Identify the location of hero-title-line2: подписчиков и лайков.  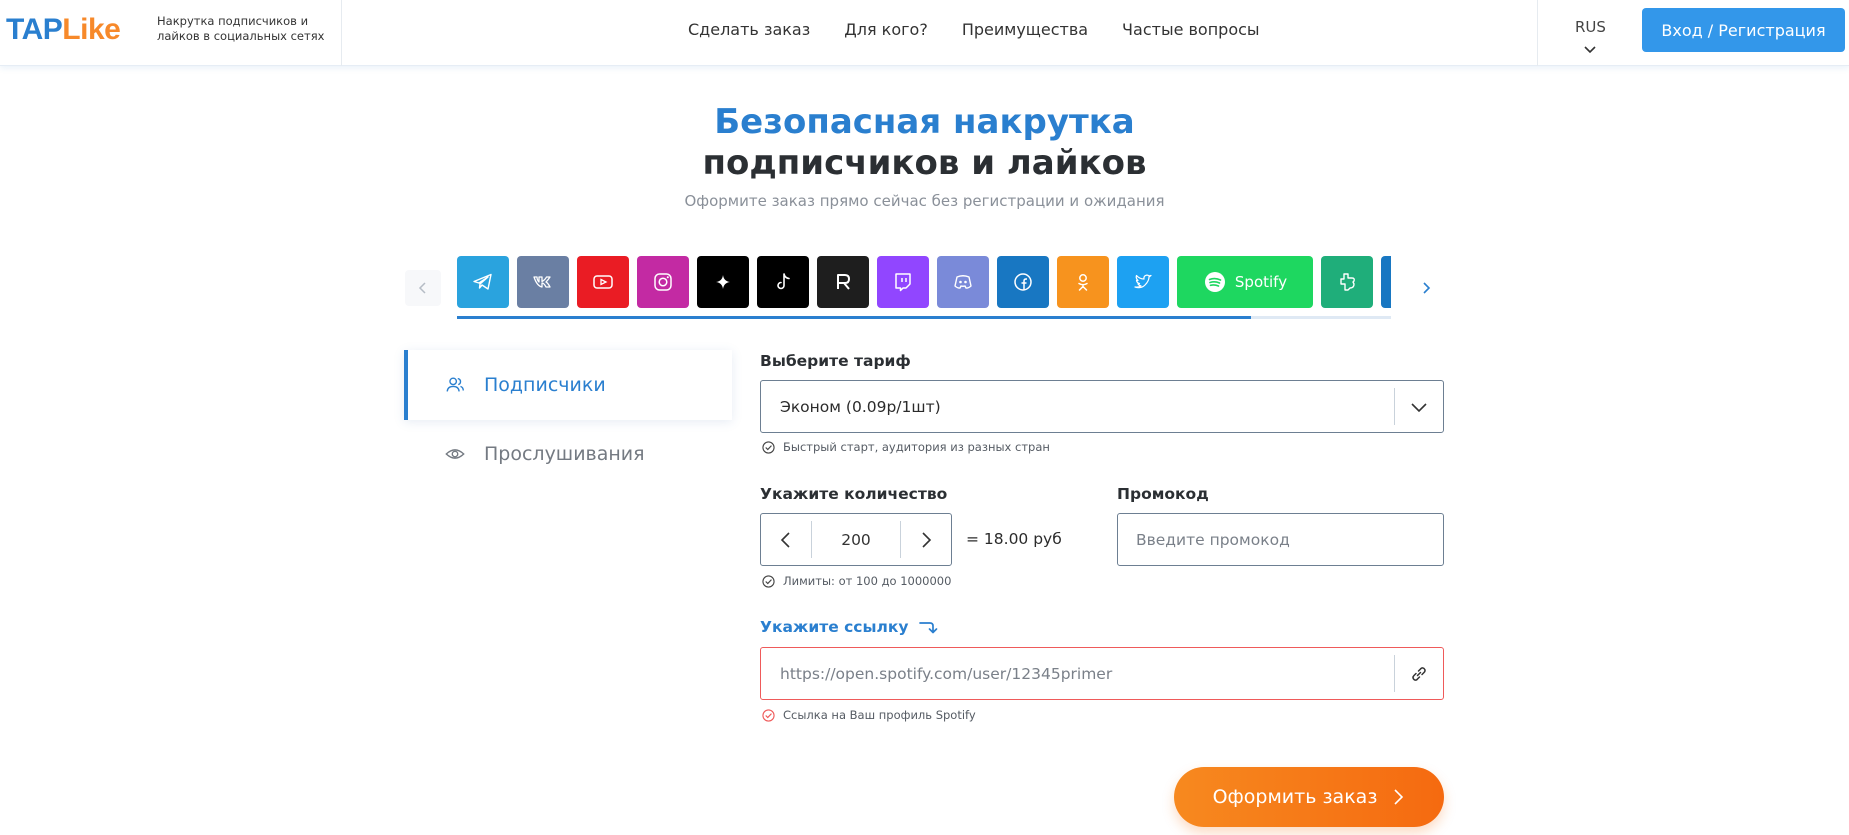
(924, 163).